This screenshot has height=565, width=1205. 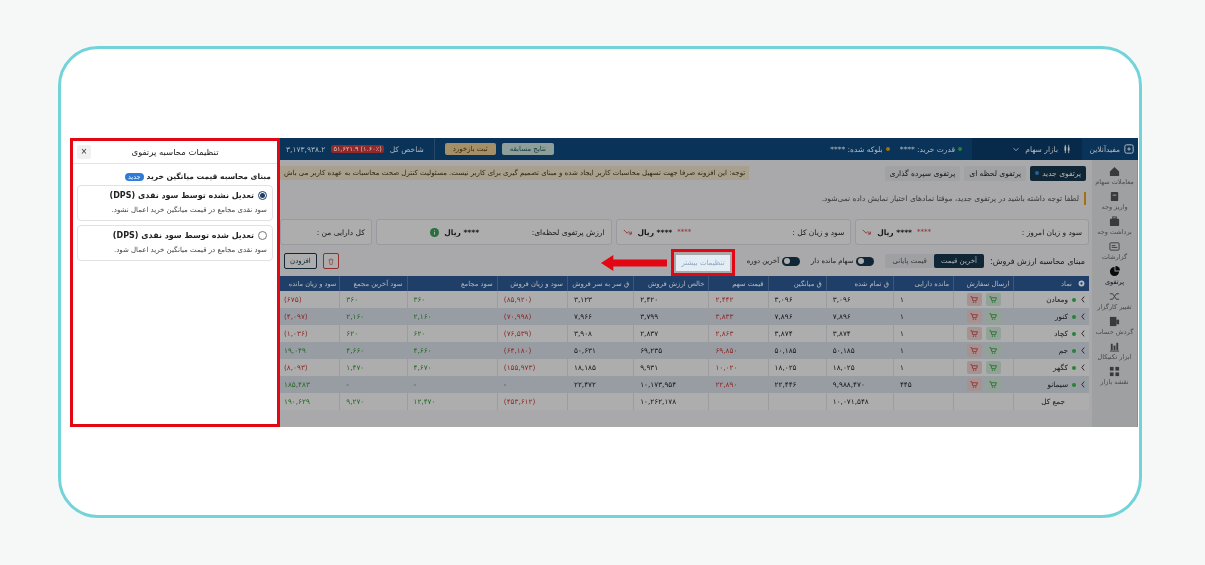 I want to click on home-icon, so click(x=1114, y=171).